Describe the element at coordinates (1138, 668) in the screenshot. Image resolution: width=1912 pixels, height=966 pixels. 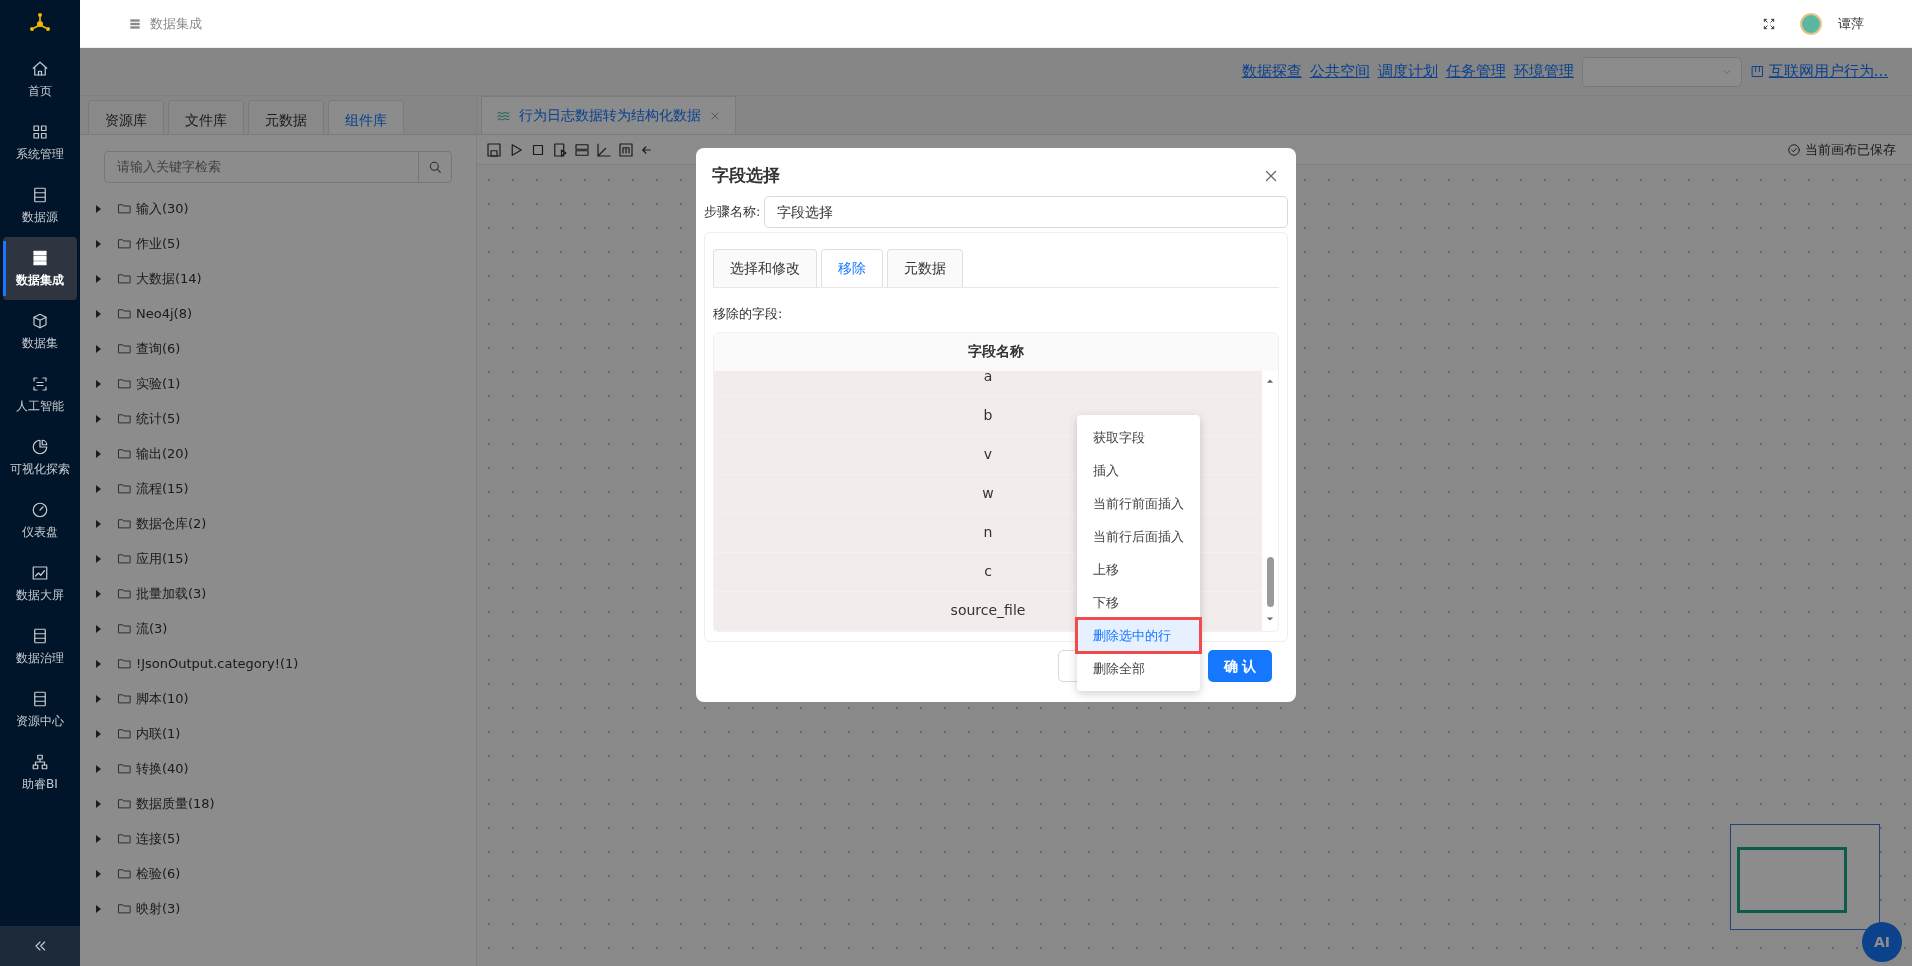
I see `menu-item: 删除全部` at that location.